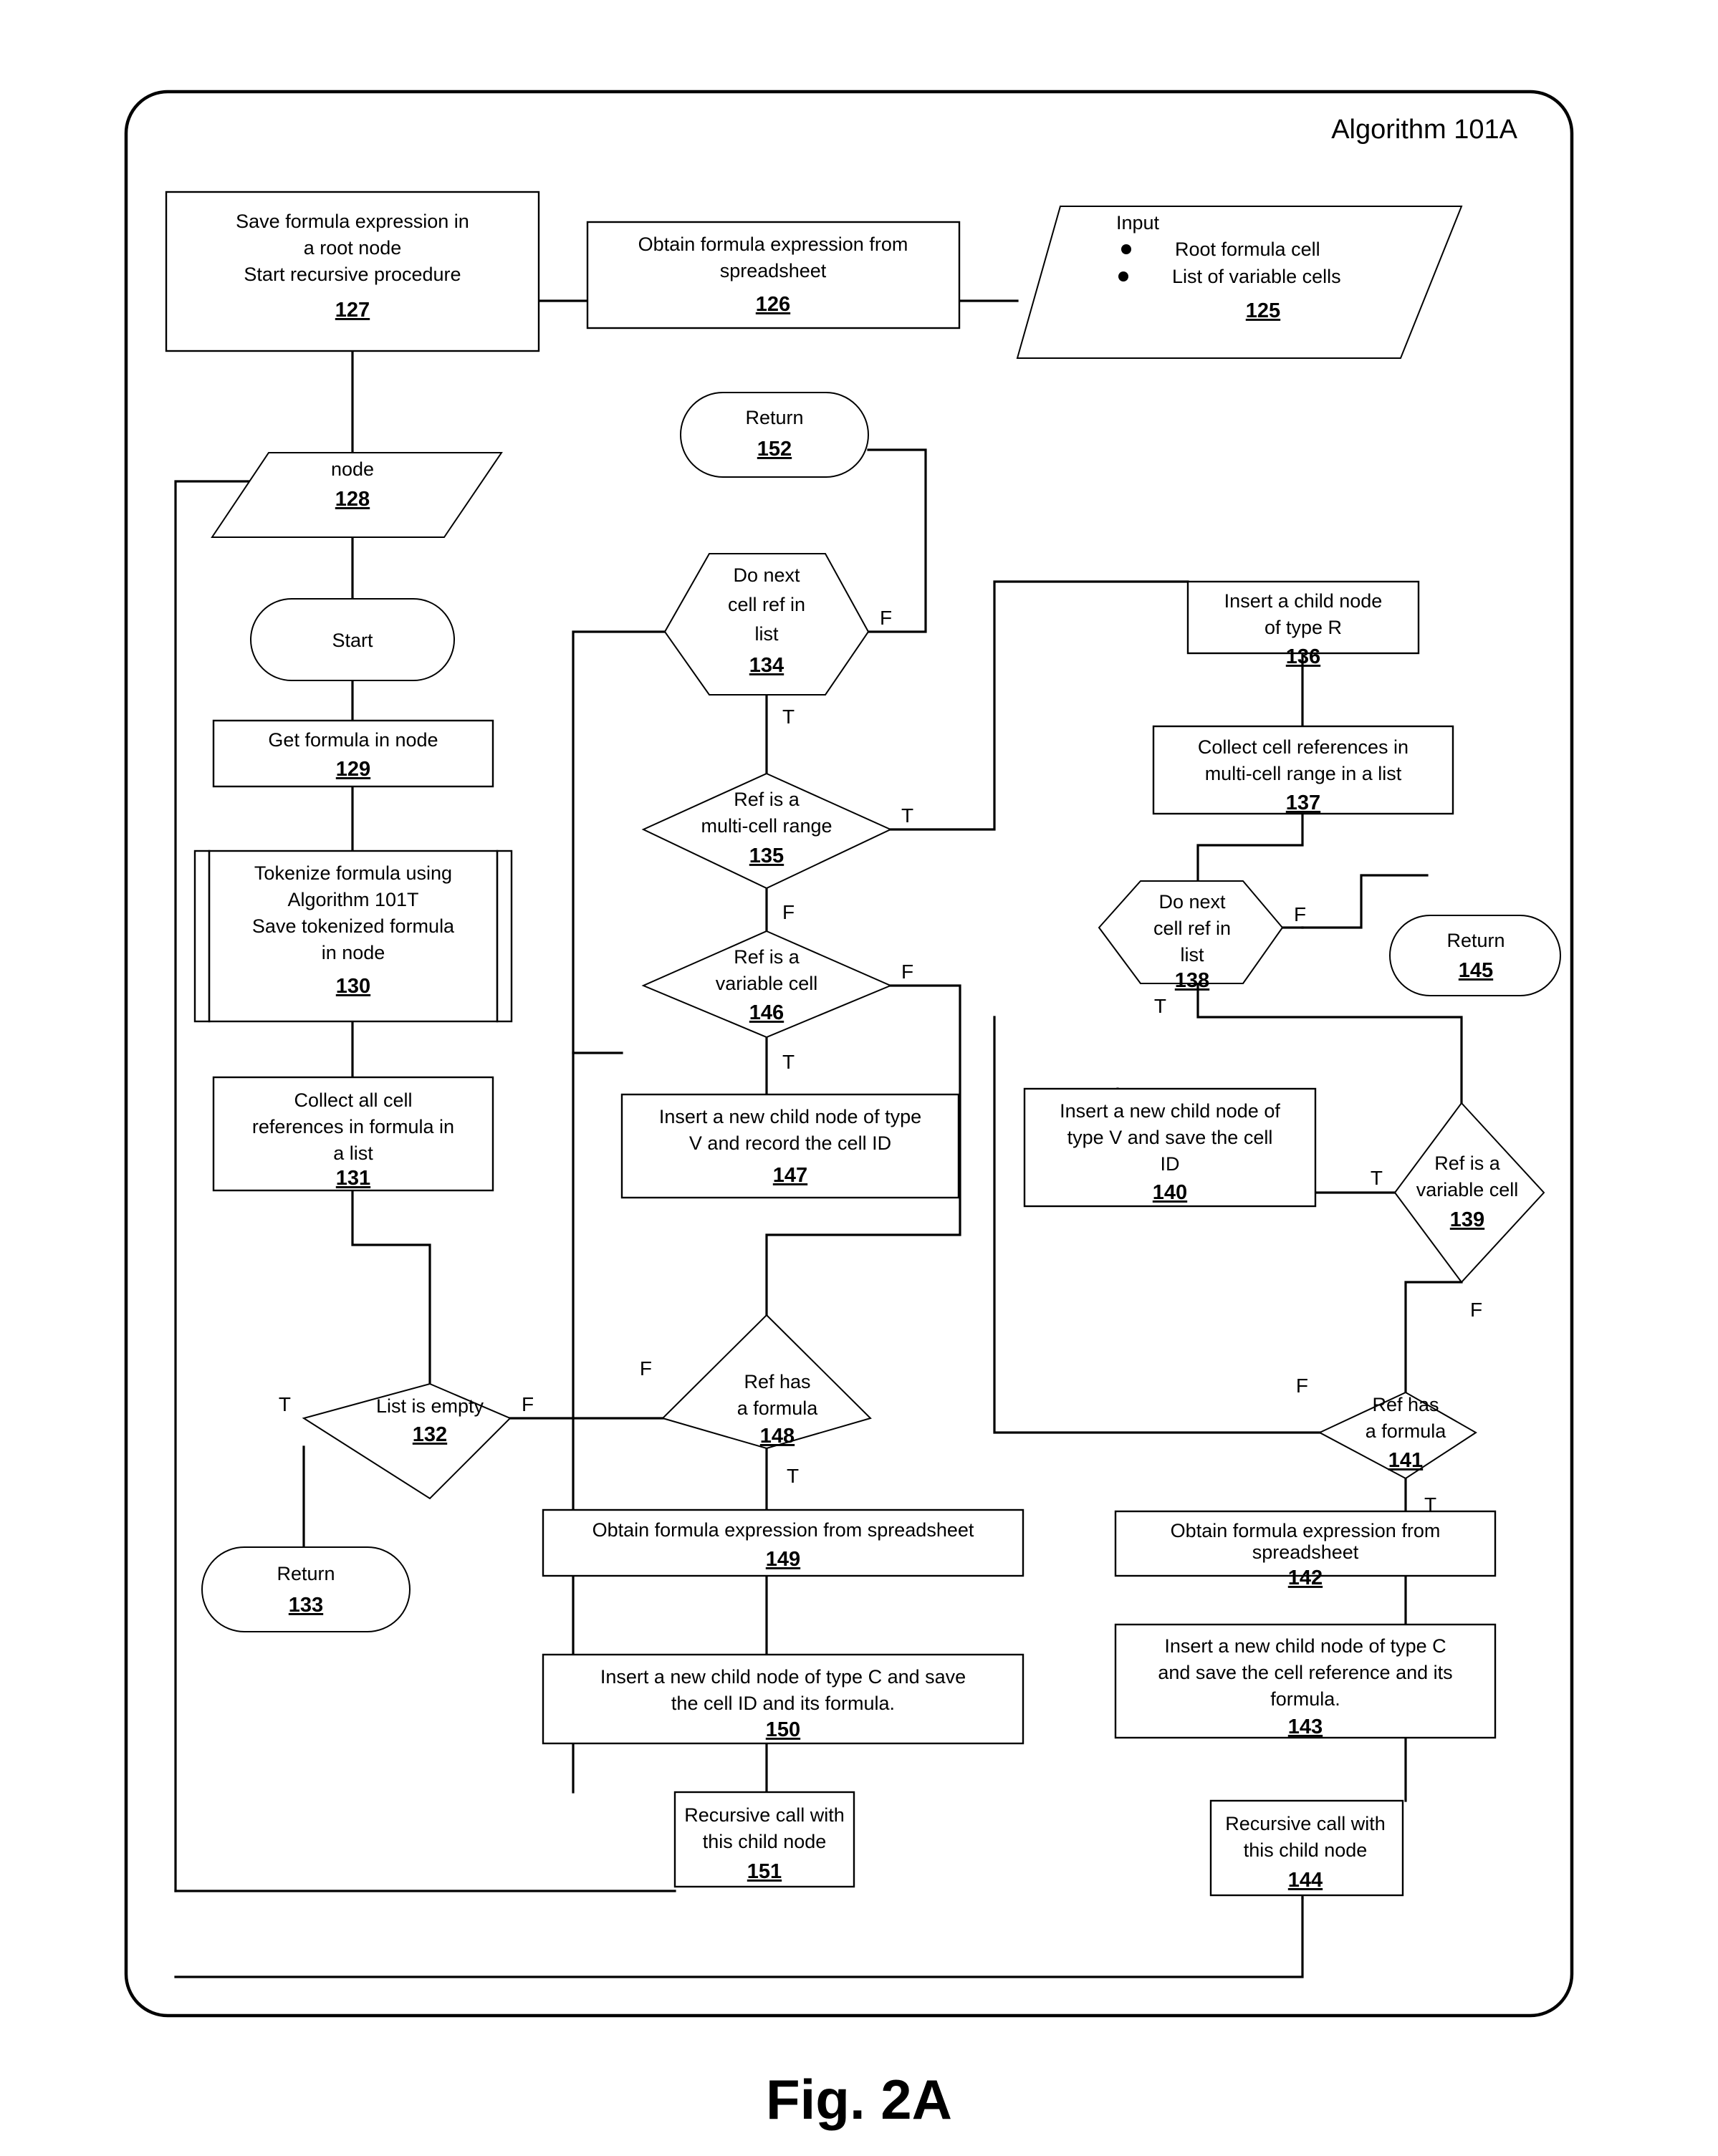 The width and height of the screenshot is (1718, 2156). I want to click on node-147-id: 147, so click(790, 1175).